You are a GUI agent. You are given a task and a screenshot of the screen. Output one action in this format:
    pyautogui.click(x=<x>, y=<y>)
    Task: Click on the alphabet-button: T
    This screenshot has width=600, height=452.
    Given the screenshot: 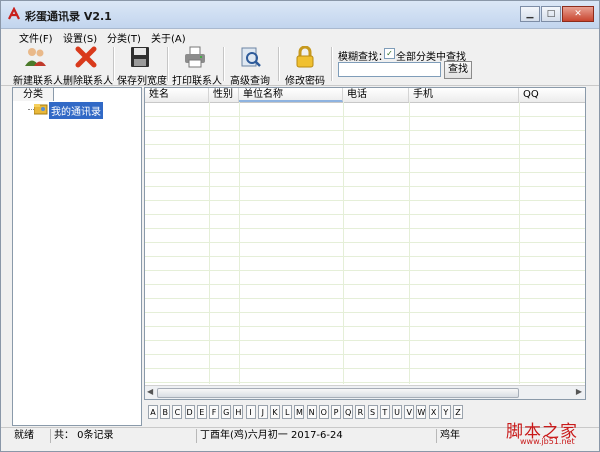 What is the action you would take?
    pyautogui.click(x=384, y=412)
    